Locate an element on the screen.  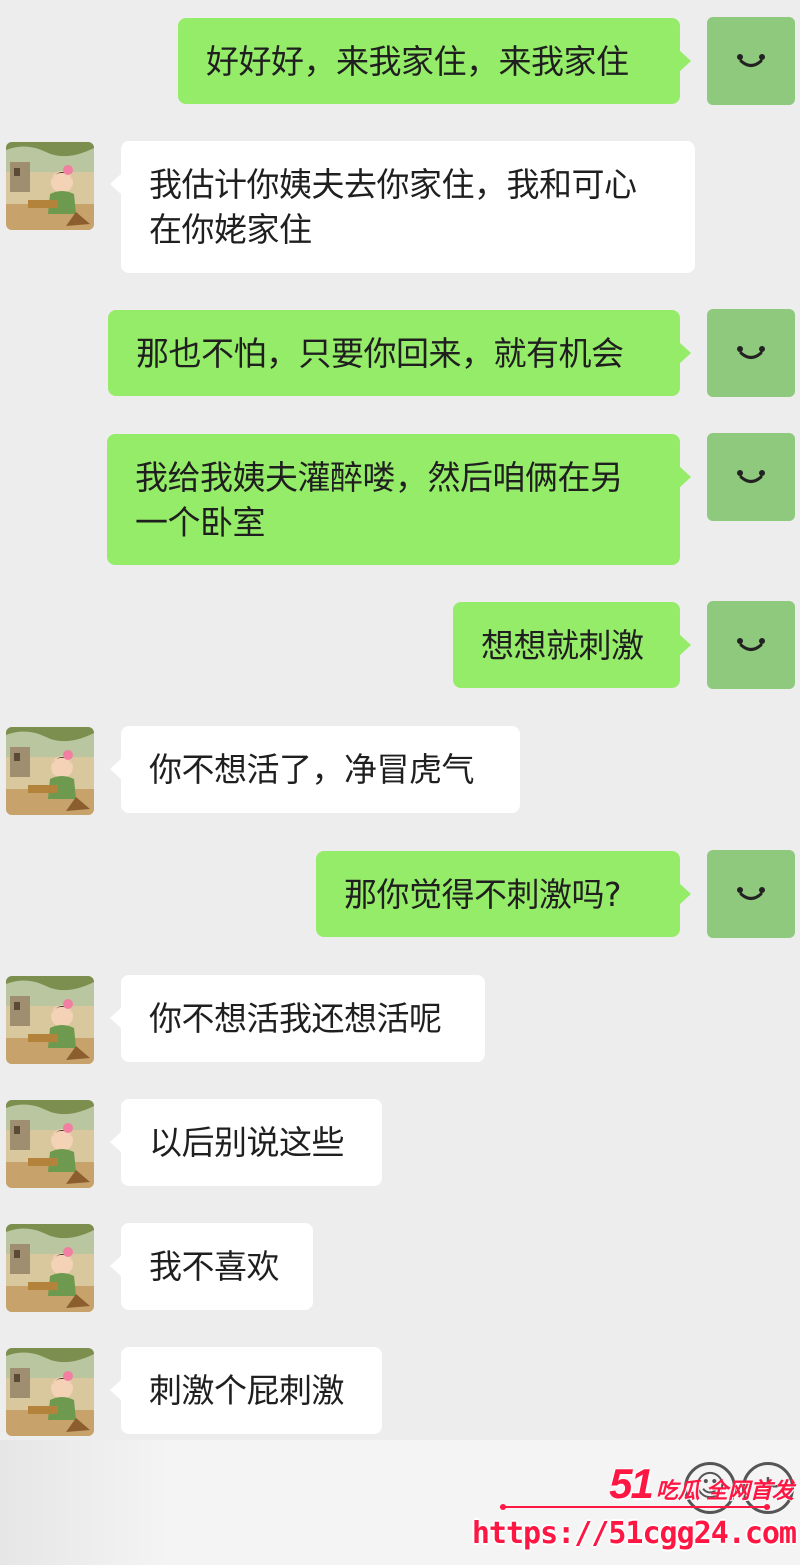
message-text: 想想就刺激 is located at coordinates (562, 645).